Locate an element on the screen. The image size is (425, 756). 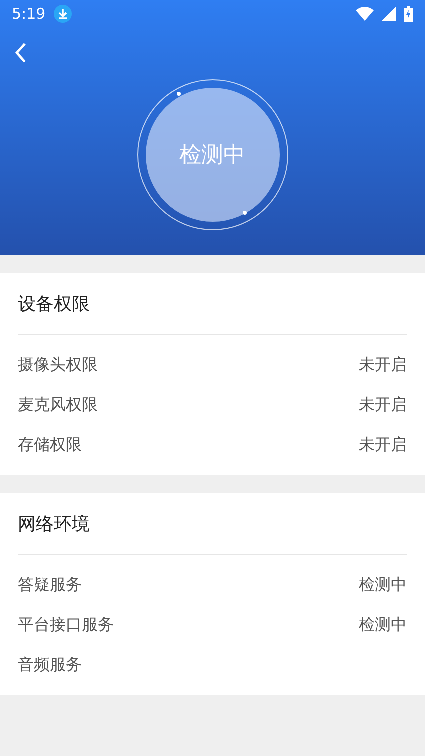
battery-icon is located at coordinates (408, 14).